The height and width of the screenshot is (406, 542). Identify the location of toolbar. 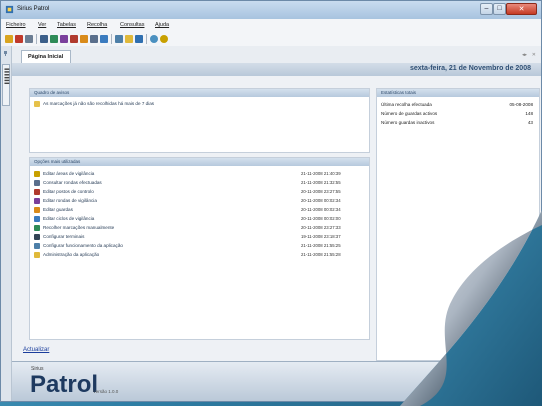
(271, 39).